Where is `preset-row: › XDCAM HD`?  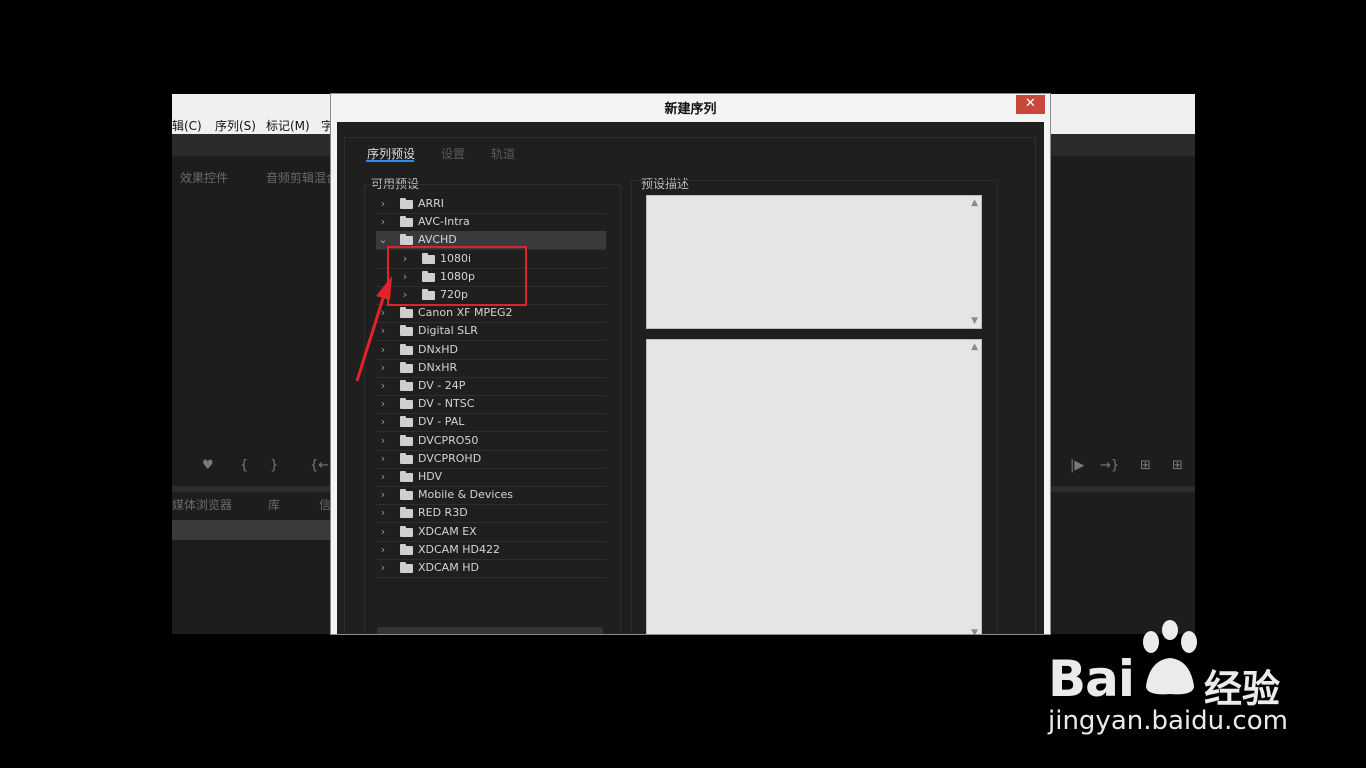 preset-row: › XDCAM HD is located at coordinates (491, 568).